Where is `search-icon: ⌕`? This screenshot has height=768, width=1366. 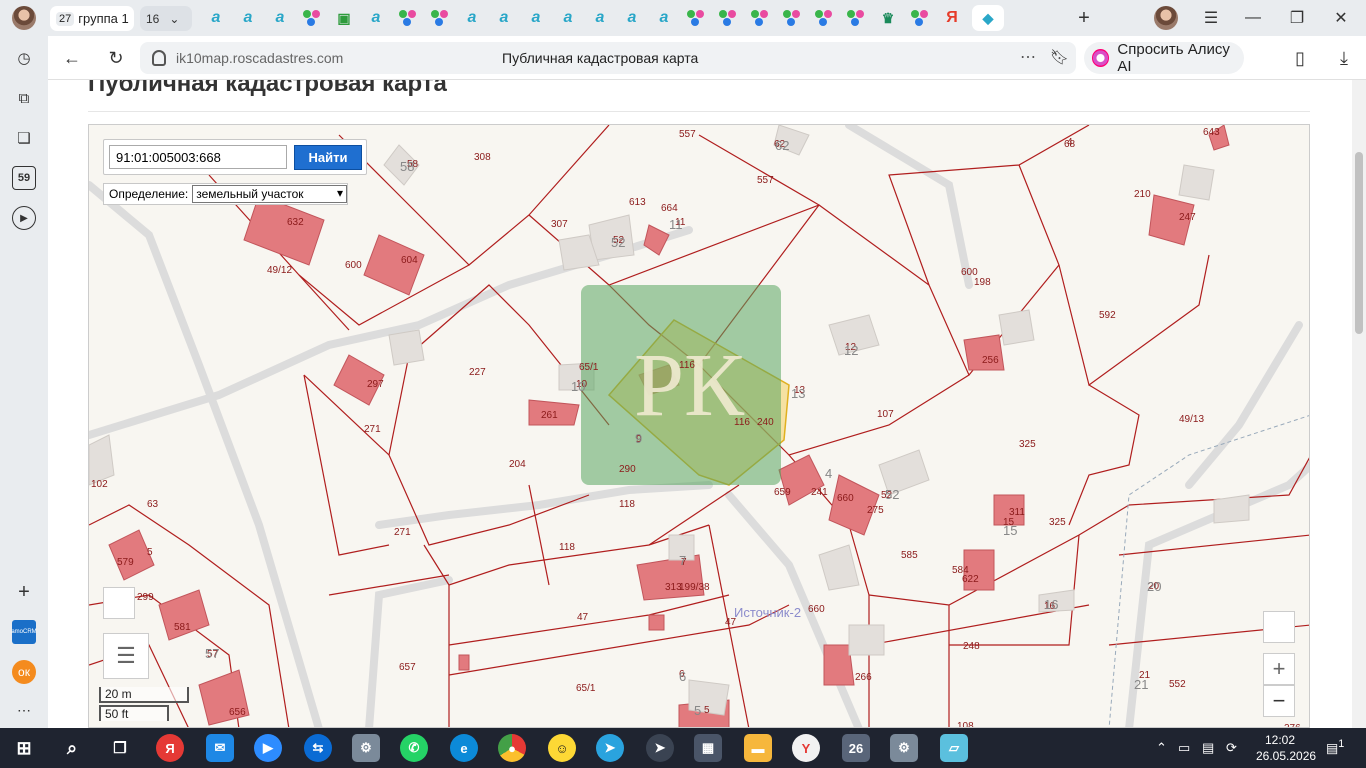
search-icon: ⌕ is located at coordinates (72, 748).